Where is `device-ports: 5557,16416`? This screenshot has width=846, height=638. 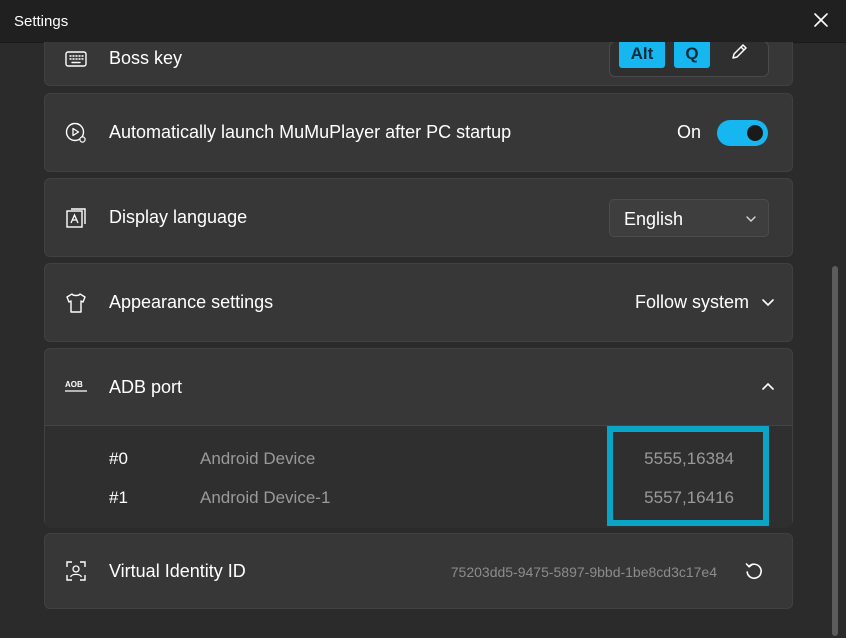
device-ports: 5557,16416 is located at coordinates (689, 497).